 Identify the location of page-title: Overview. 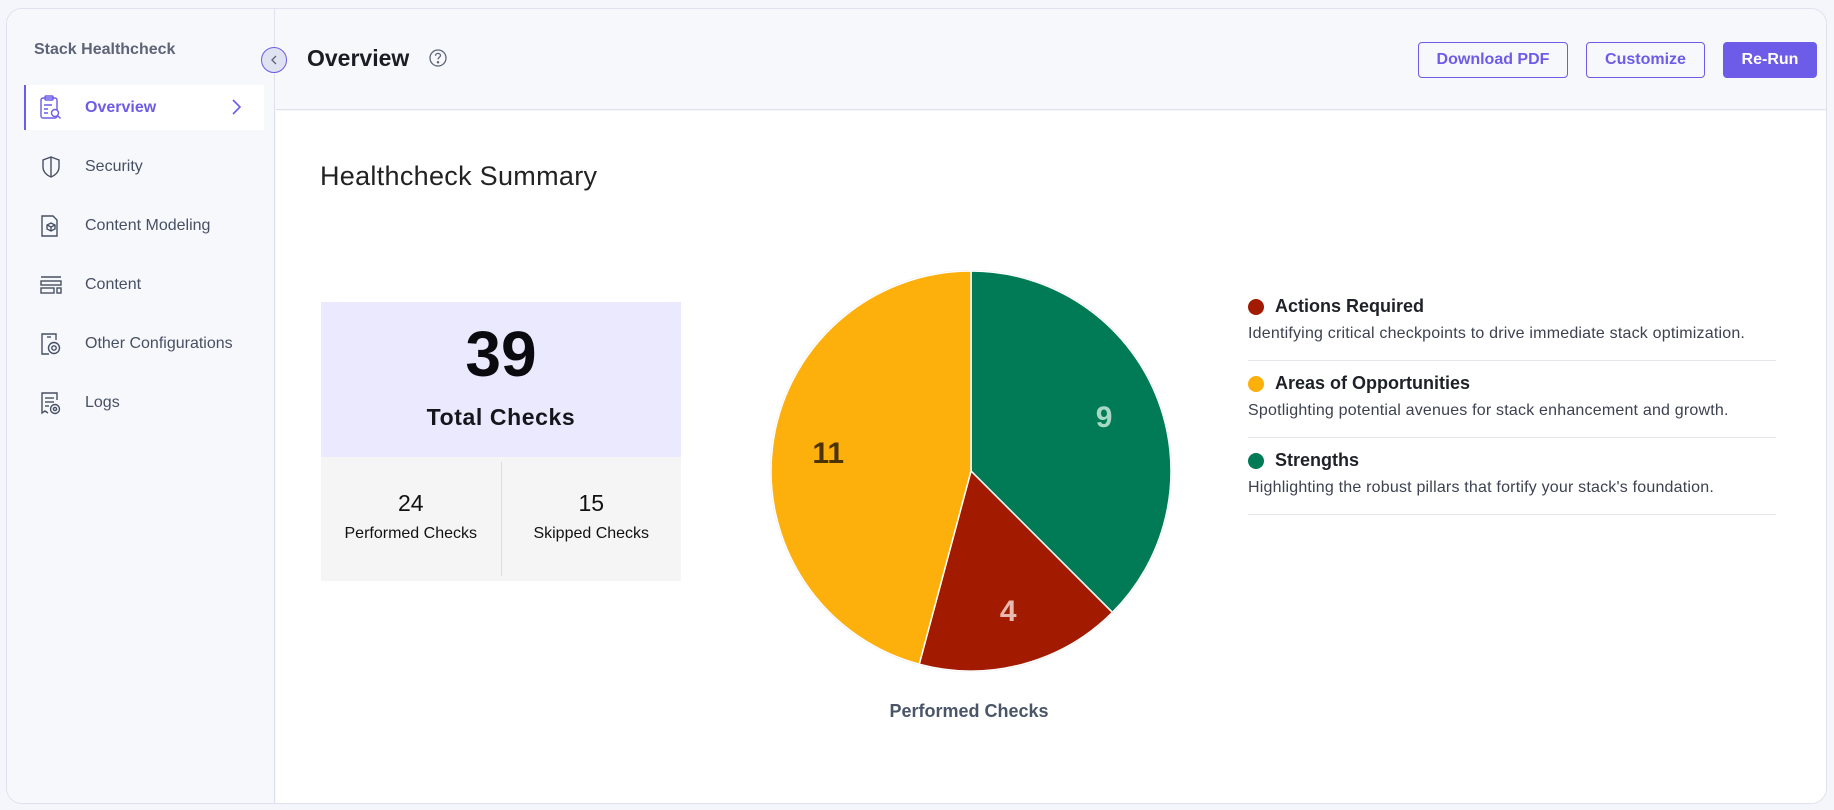
(358, 58).